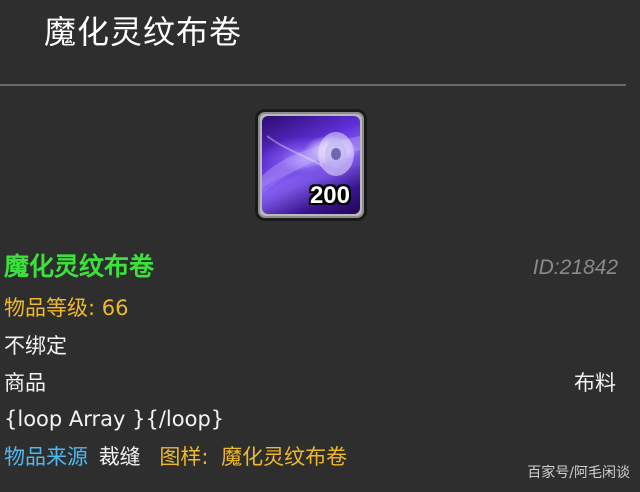 The image size is (640, 492). What do you see at coordinates (66, 308) in the screenshot?
I see `item-level: 物品等级: 66` at bounding box center [66, 308].